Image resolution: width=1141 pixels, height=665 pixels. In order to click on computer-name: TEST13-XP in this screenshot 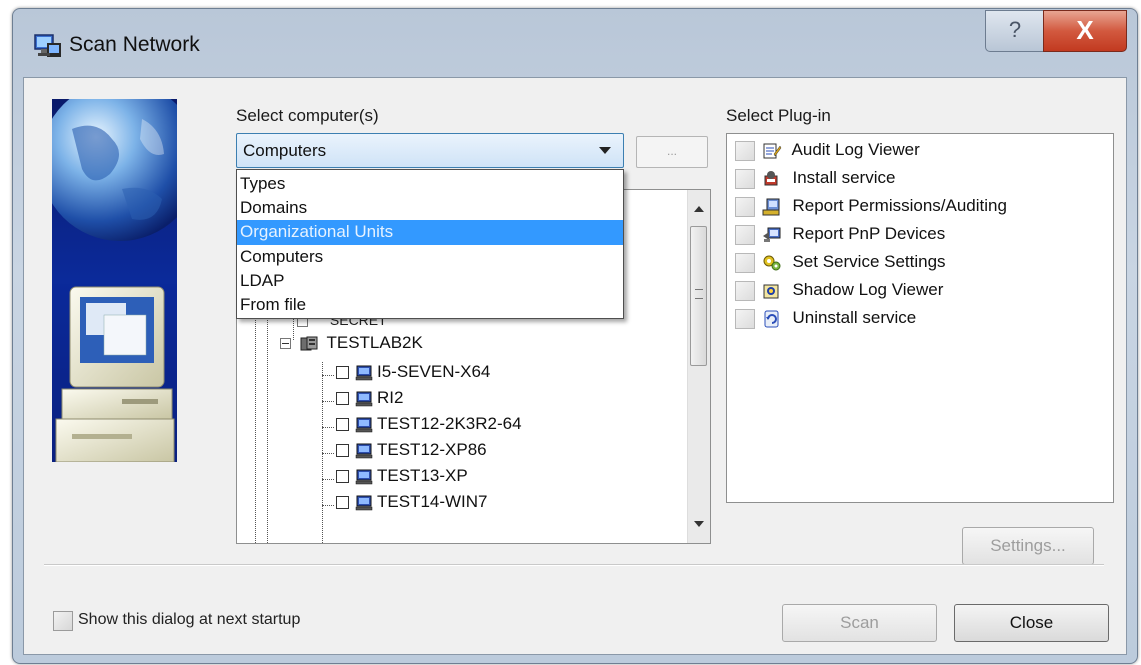, I will do `click(422, 475)`.